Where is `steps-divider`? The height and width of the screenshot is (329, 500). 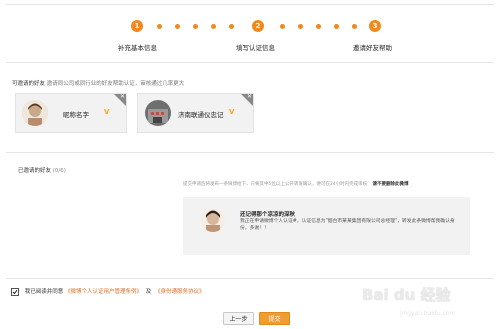 steps-divider is located at coordinates (250, 62).